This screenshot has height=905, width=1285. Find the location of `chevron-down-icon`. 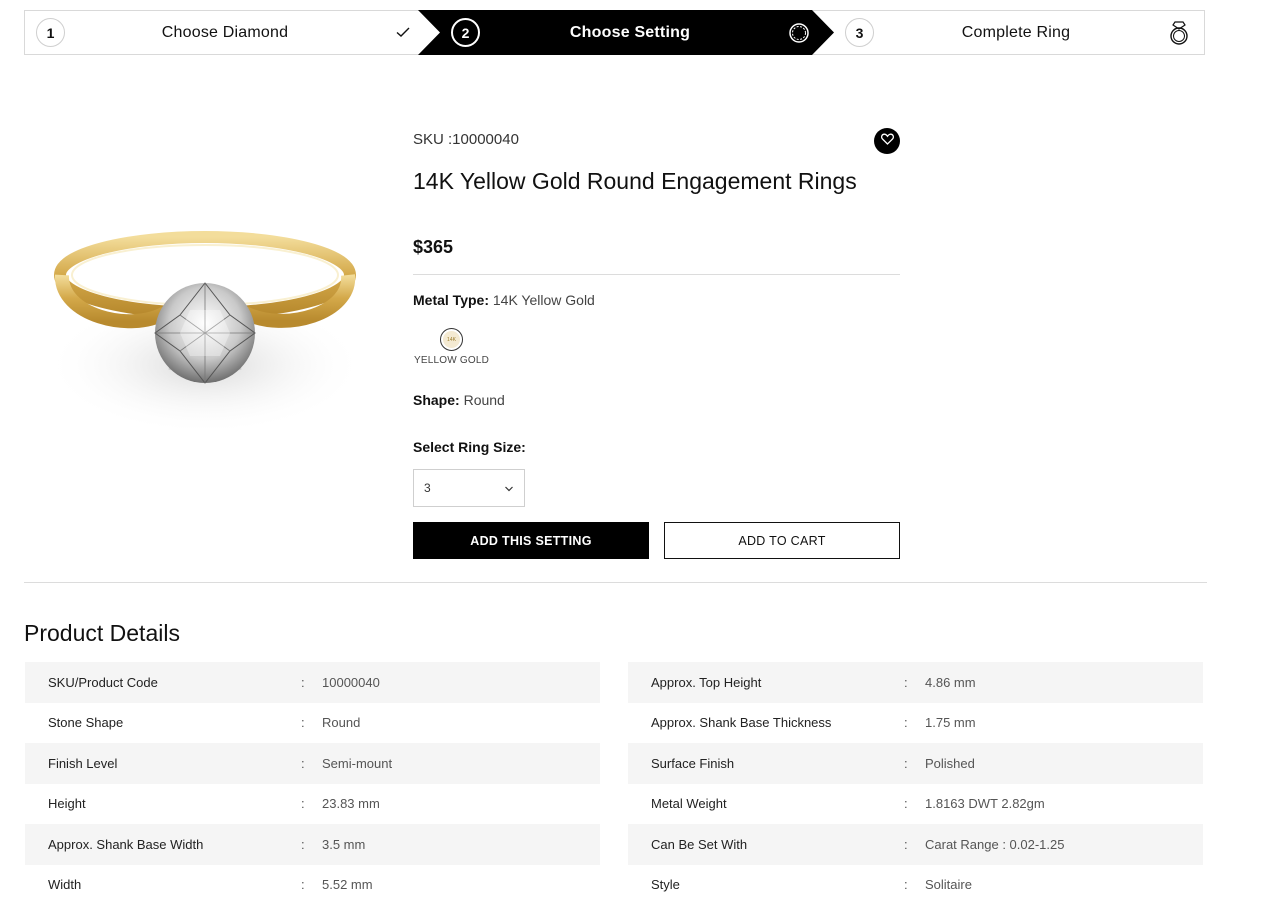

chevron-down-icon is located at coordinates (509, 490).